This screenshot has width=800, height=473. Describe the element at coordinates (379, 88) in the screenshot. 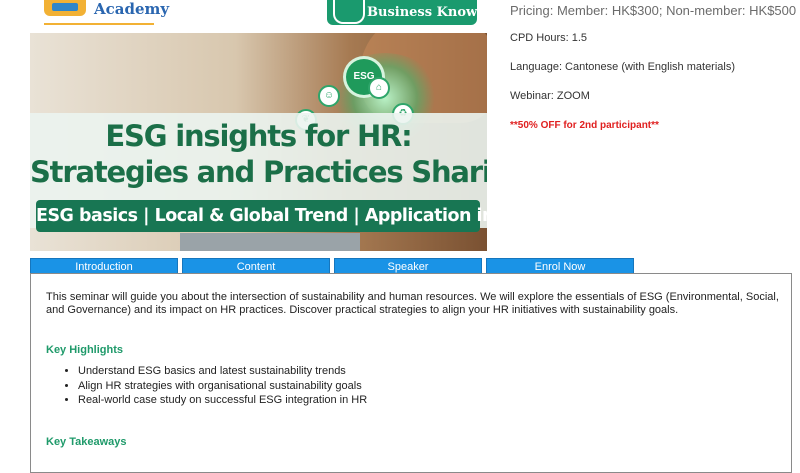

I see `bank-icon: ⌂` at that location.